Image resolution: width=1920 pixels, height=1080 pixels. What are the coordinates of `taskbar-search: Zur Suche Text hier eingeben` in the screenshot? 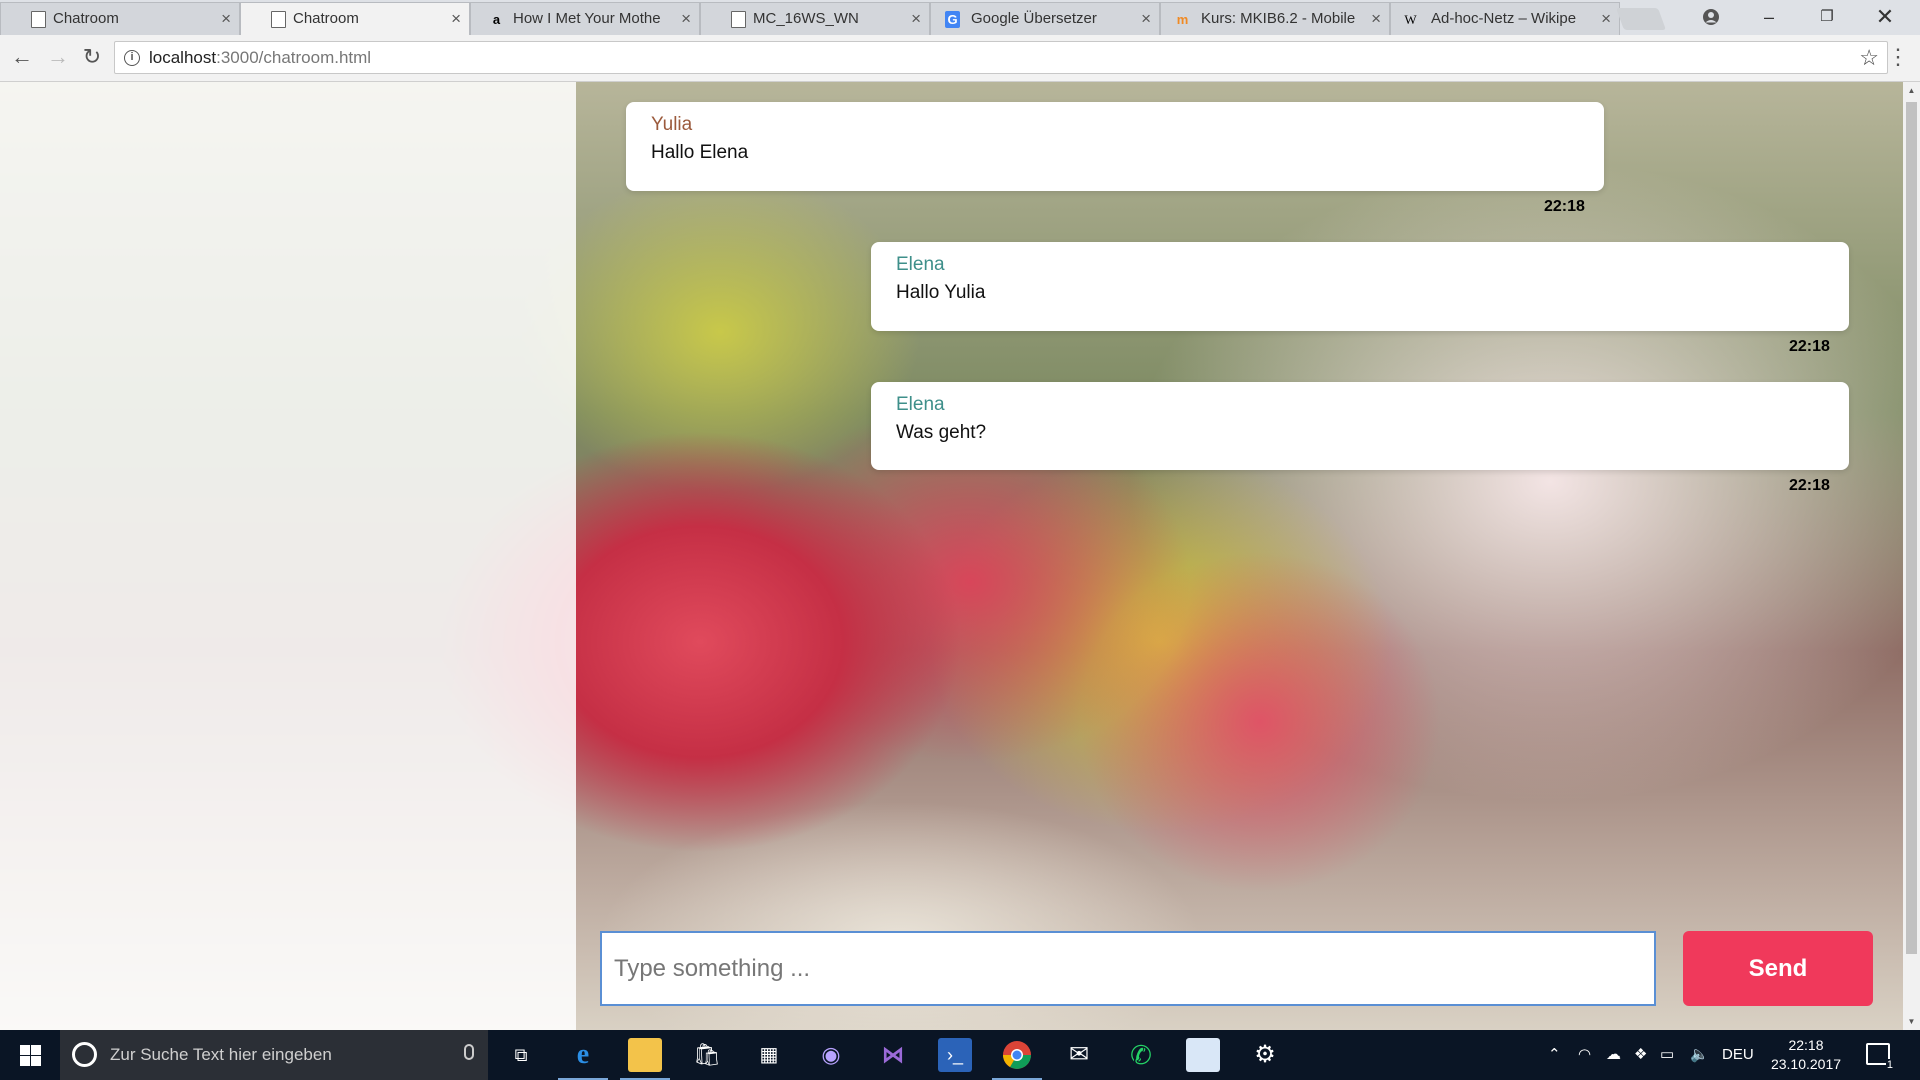 It's located at (274, 1055).